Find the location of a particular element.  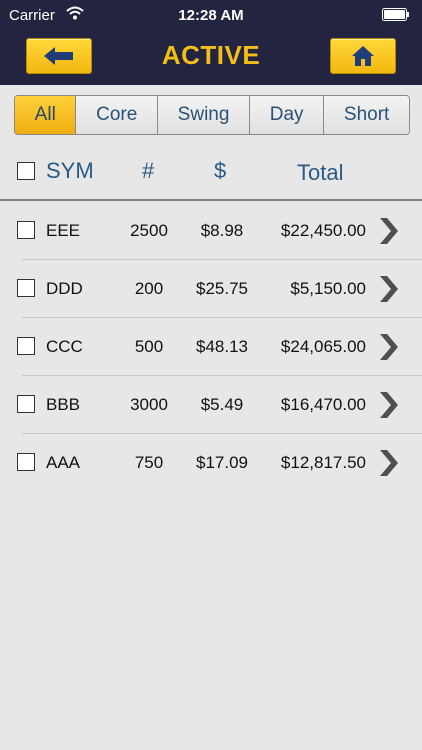

tab-all: All is located at coordinates (45, 115).